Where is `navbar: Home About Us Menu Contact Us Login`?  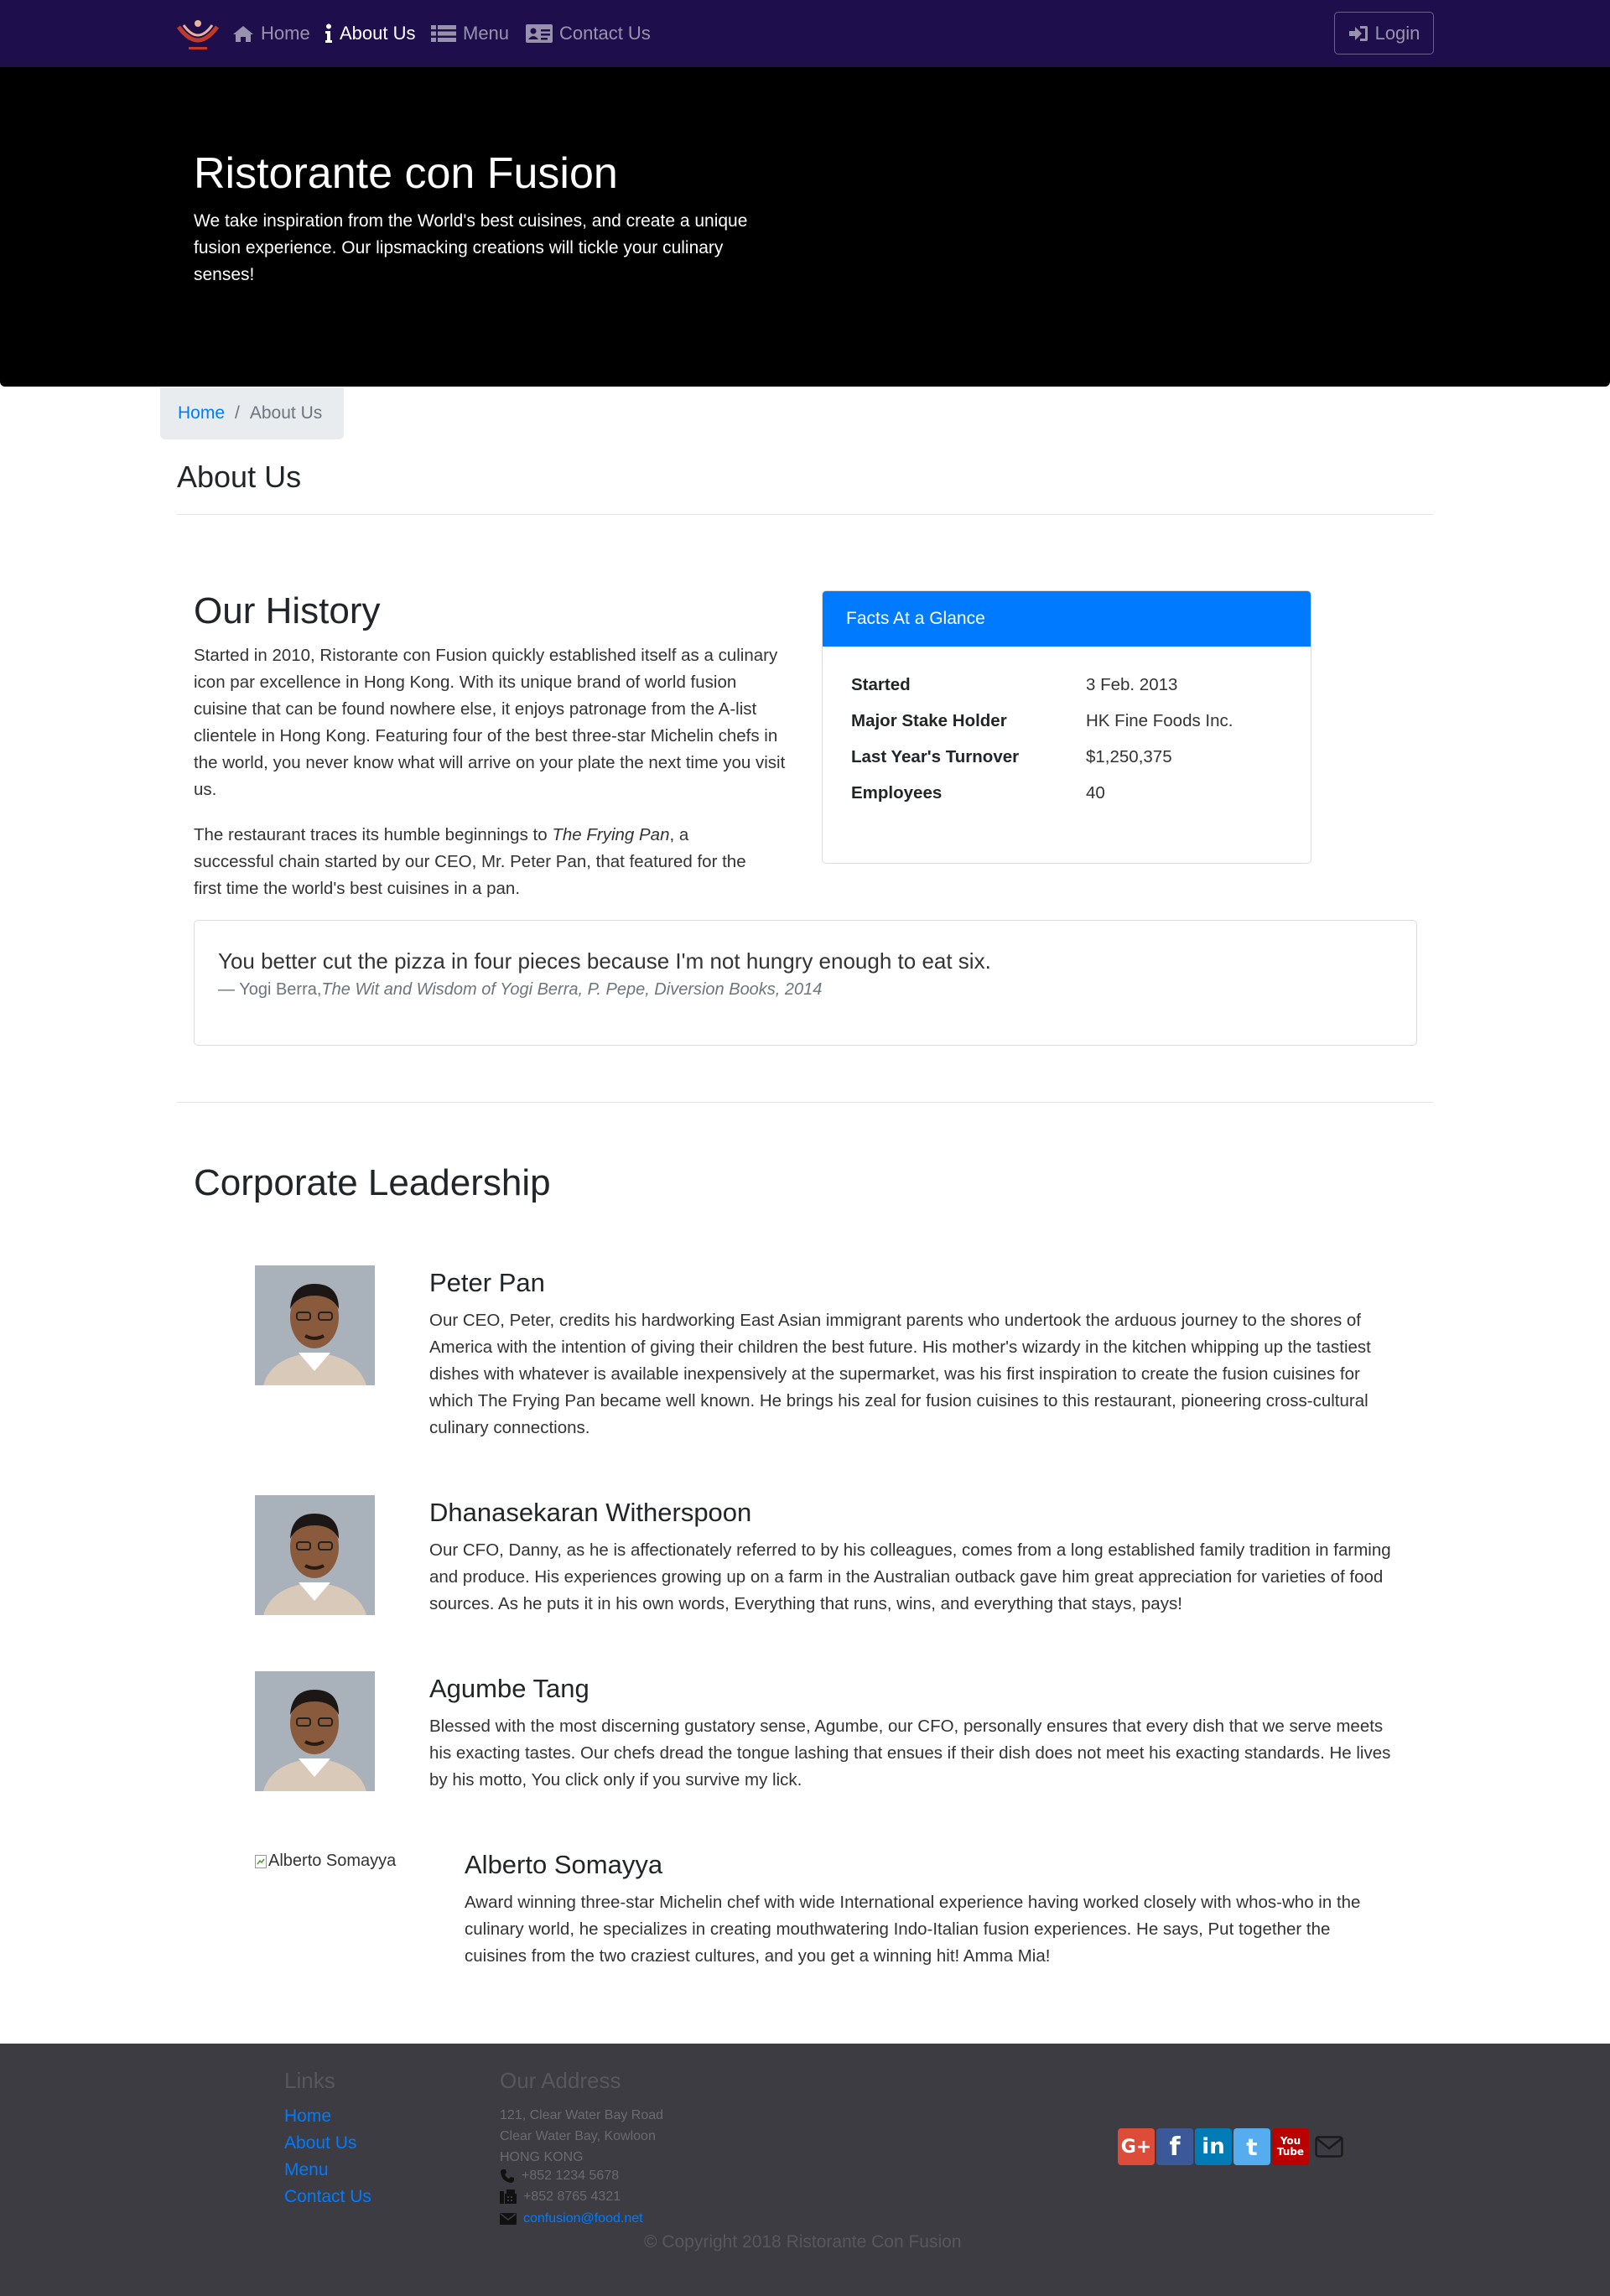
navbar: Home About Us Menu Contact Us Login is located at coordinates (805, 33).